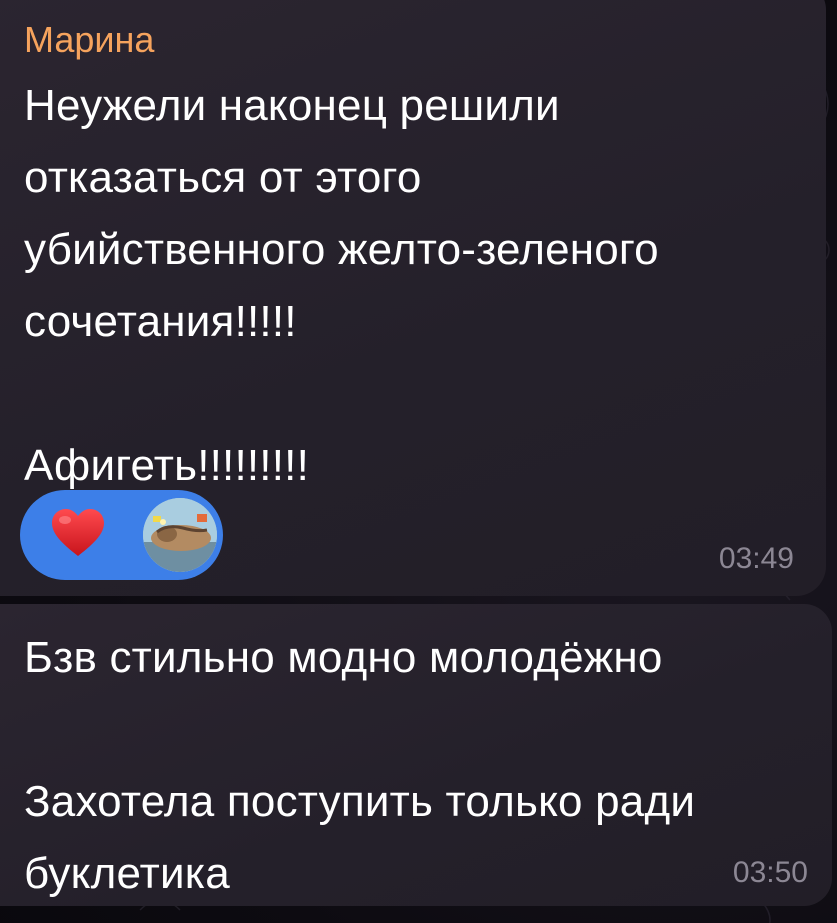  What do you see at coordinates (78, 532) in the screenshot?
I see `heart-icon` at bounding box center [78, 532].